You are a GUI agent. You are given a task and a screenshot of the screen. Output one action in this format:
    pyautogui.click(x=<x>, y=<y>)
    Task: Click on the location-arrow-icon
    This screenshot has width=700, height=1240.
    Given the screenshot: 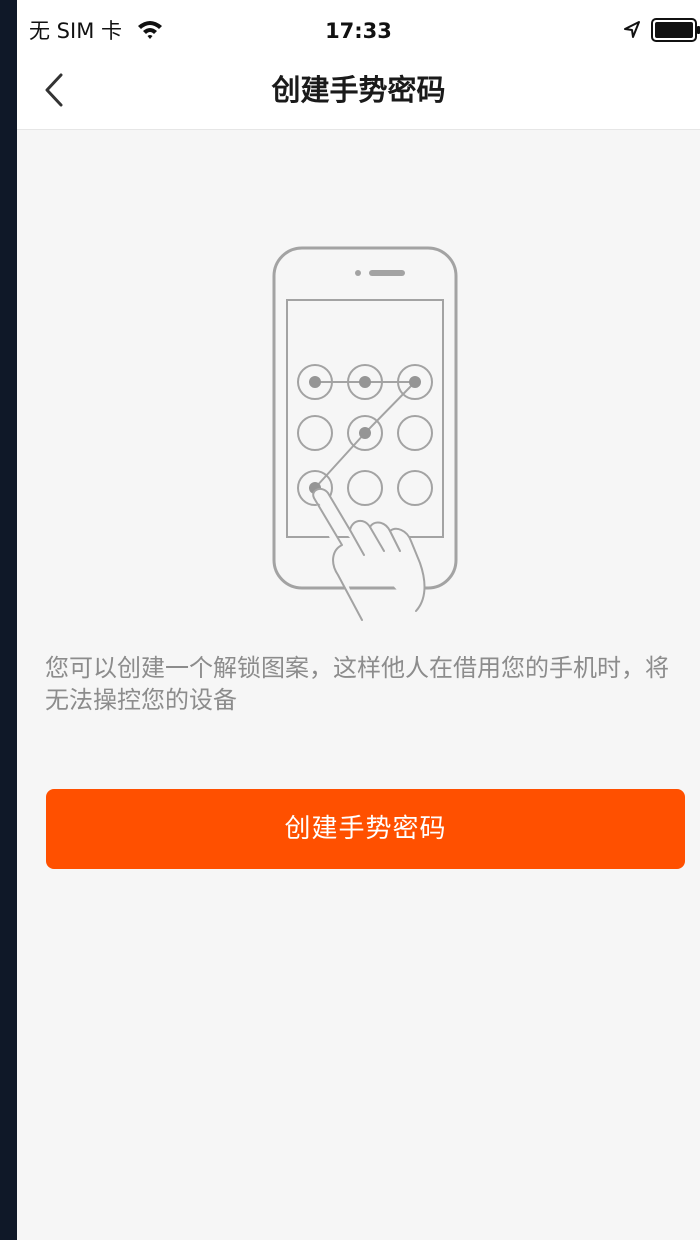 What is the action you would take?
    pyautogui.click(x=632, y=32)
    